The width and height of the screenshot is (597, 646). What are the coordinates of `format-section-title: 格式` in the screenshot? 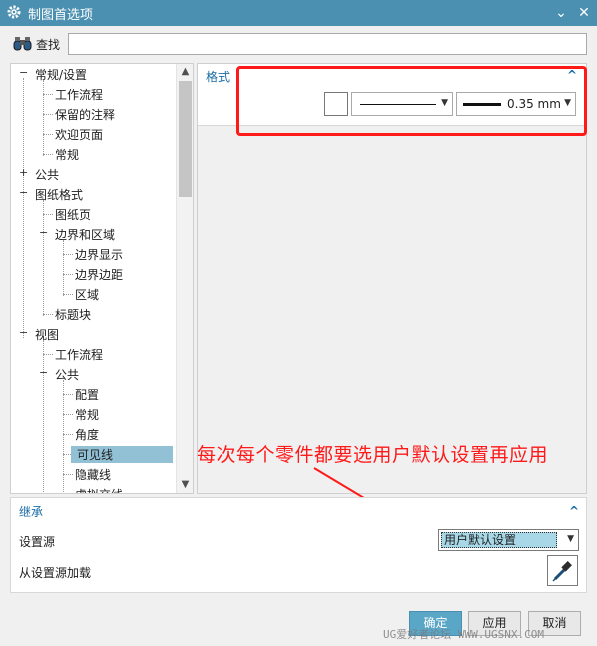 It's located at (218, 76).